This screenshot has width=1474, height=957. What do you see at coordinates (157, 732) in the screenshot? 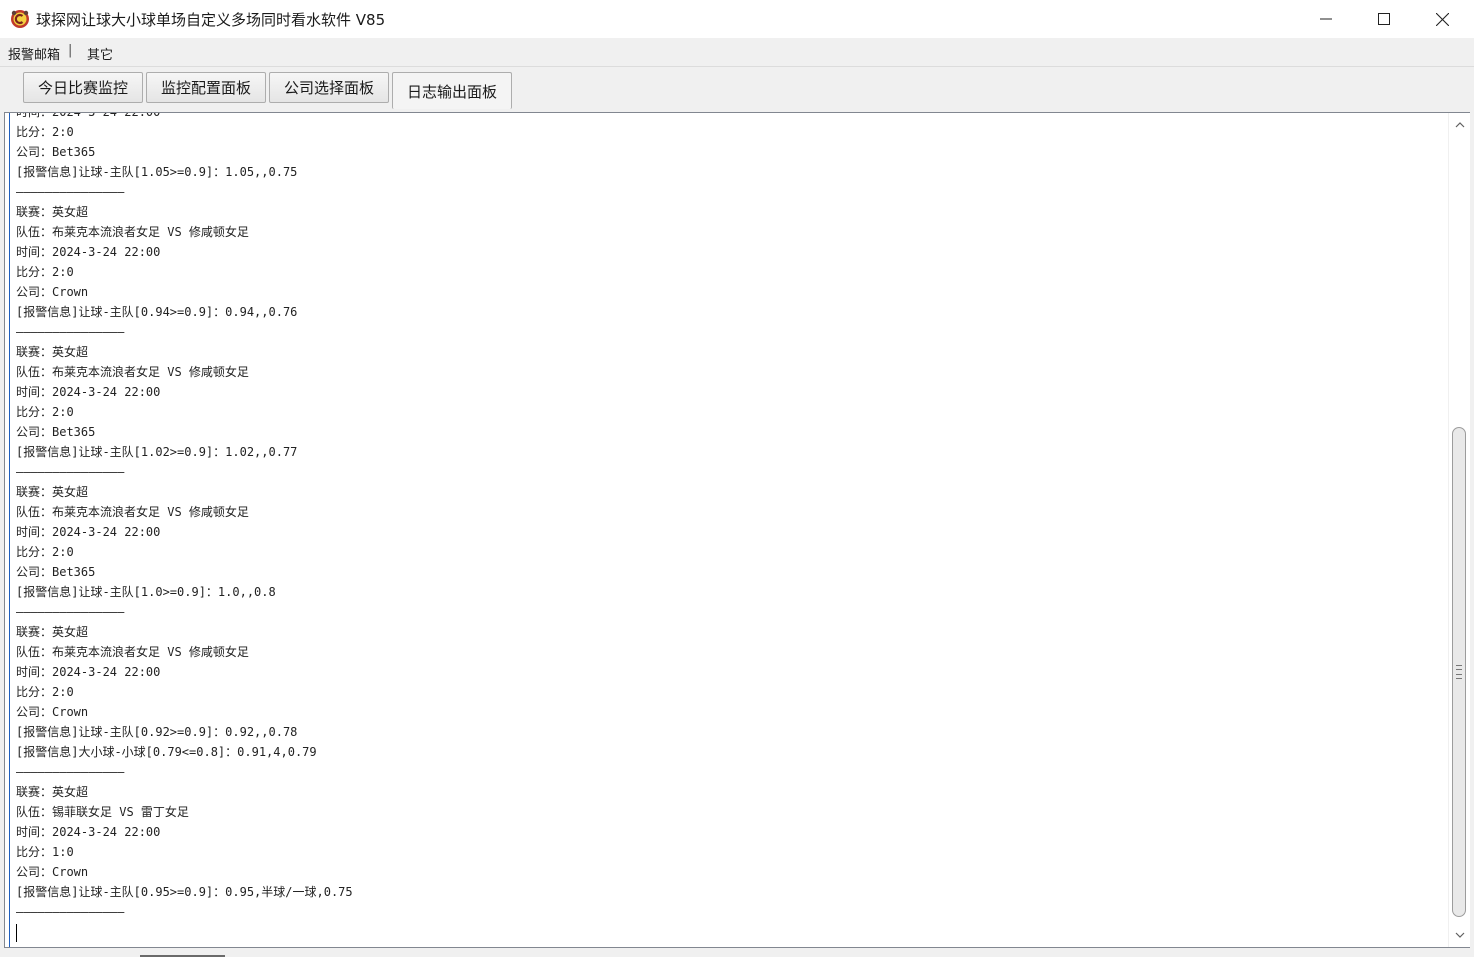
I see `log-line: [报警信息]让球-主队[0.92>=0.9]：0.92,,0.78` at bounding box center [157, 732].